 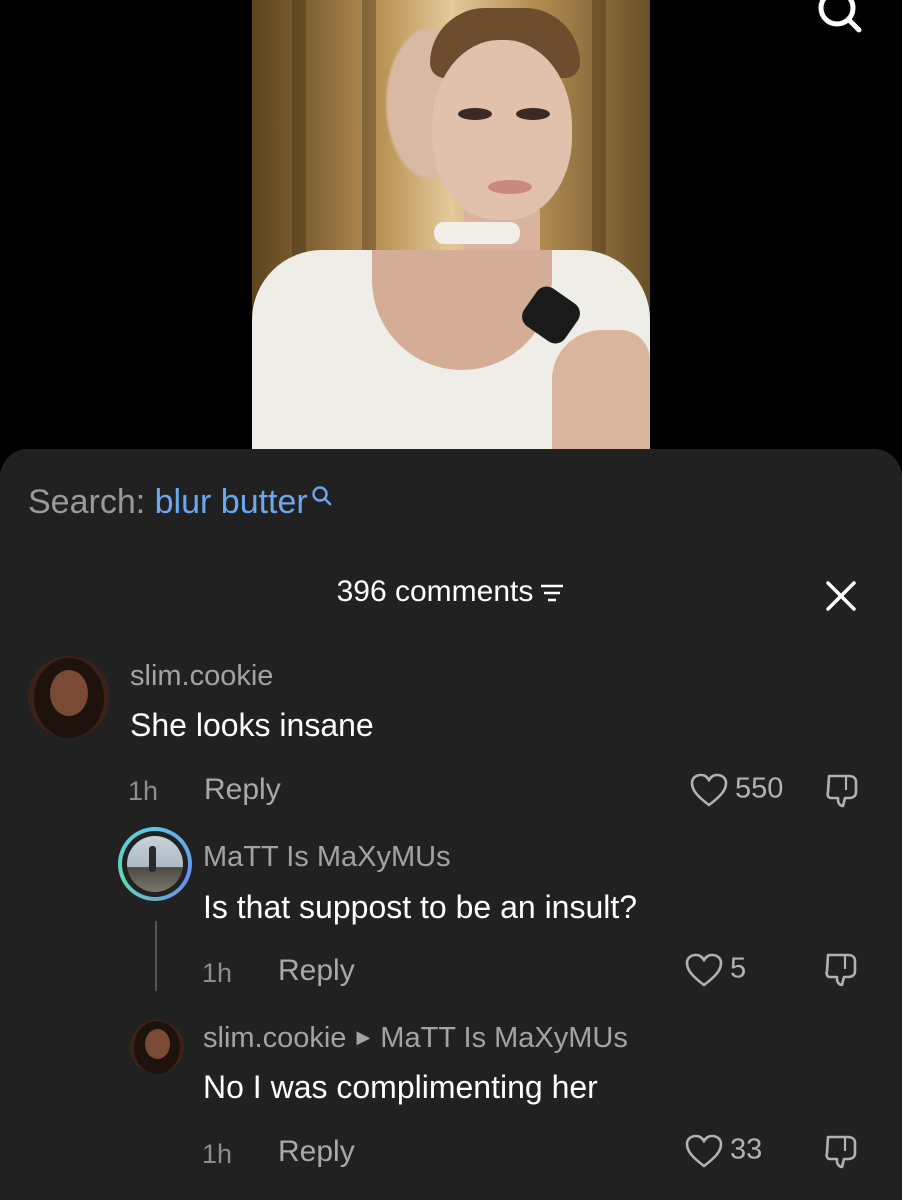 I want to click on comment-text: No I was complimenting her, so click(x=400, y=1087).